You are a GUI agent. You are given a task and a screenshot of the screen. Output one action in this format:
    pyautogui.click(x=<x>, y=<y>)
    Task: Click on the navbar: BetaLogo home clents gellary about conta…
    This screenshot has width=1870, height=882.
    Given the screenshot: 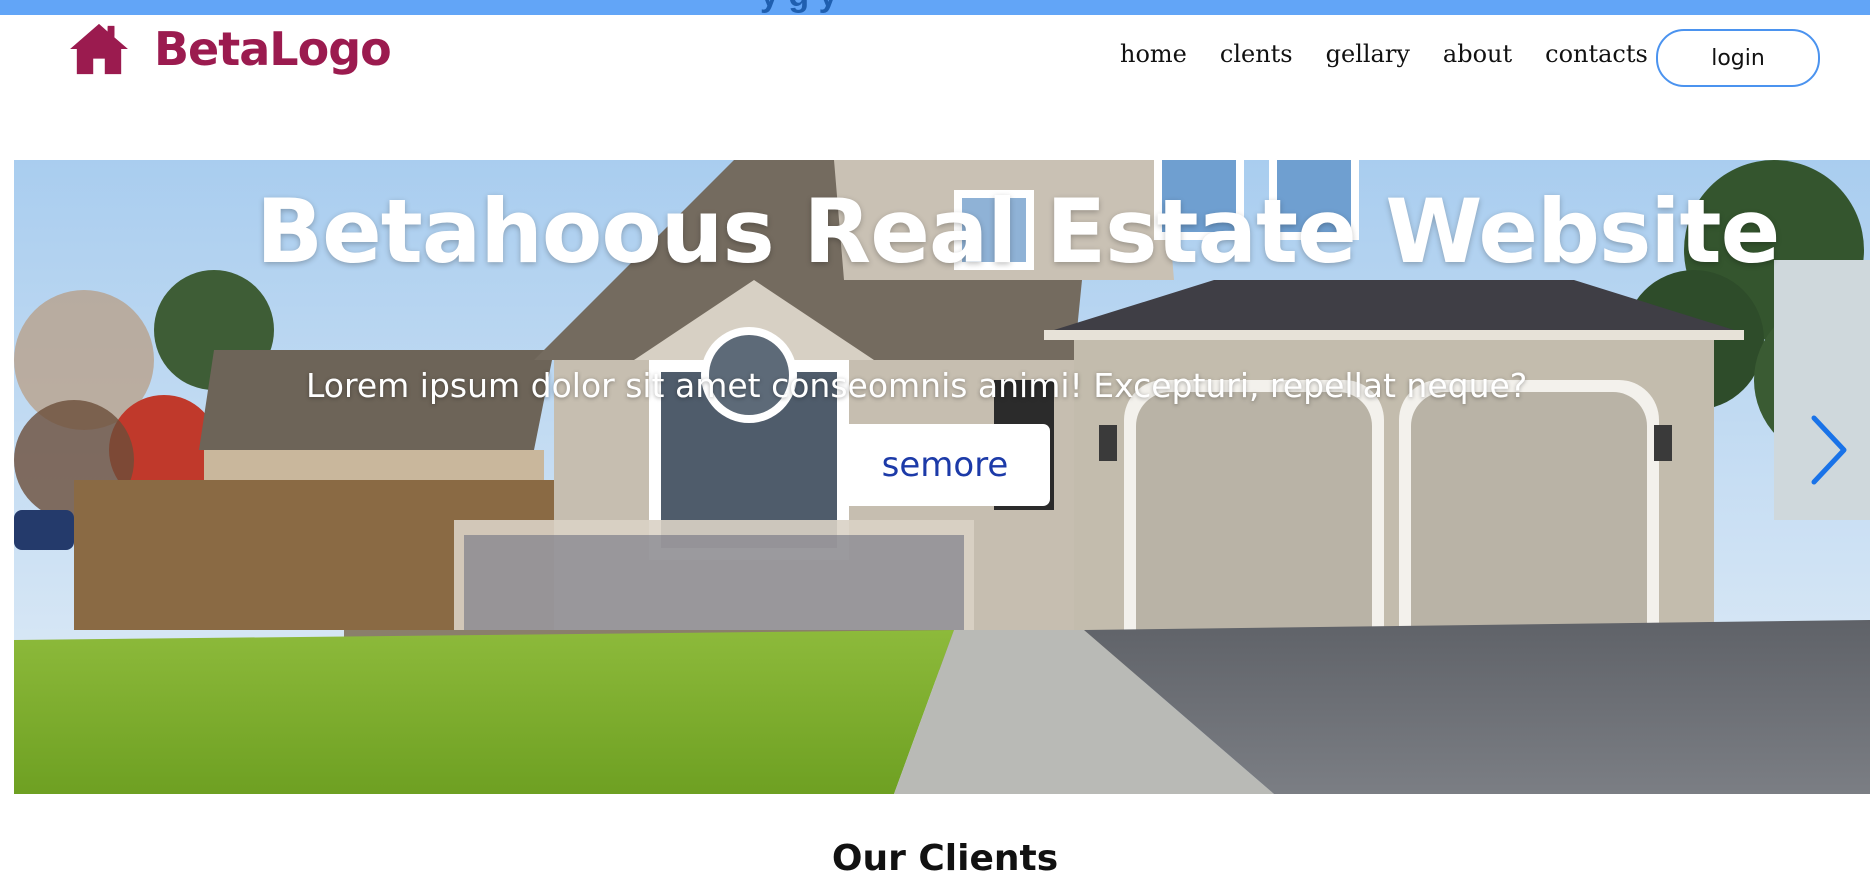 What is the action you would take?
    pyautogui.click(x=935, y=70)
    